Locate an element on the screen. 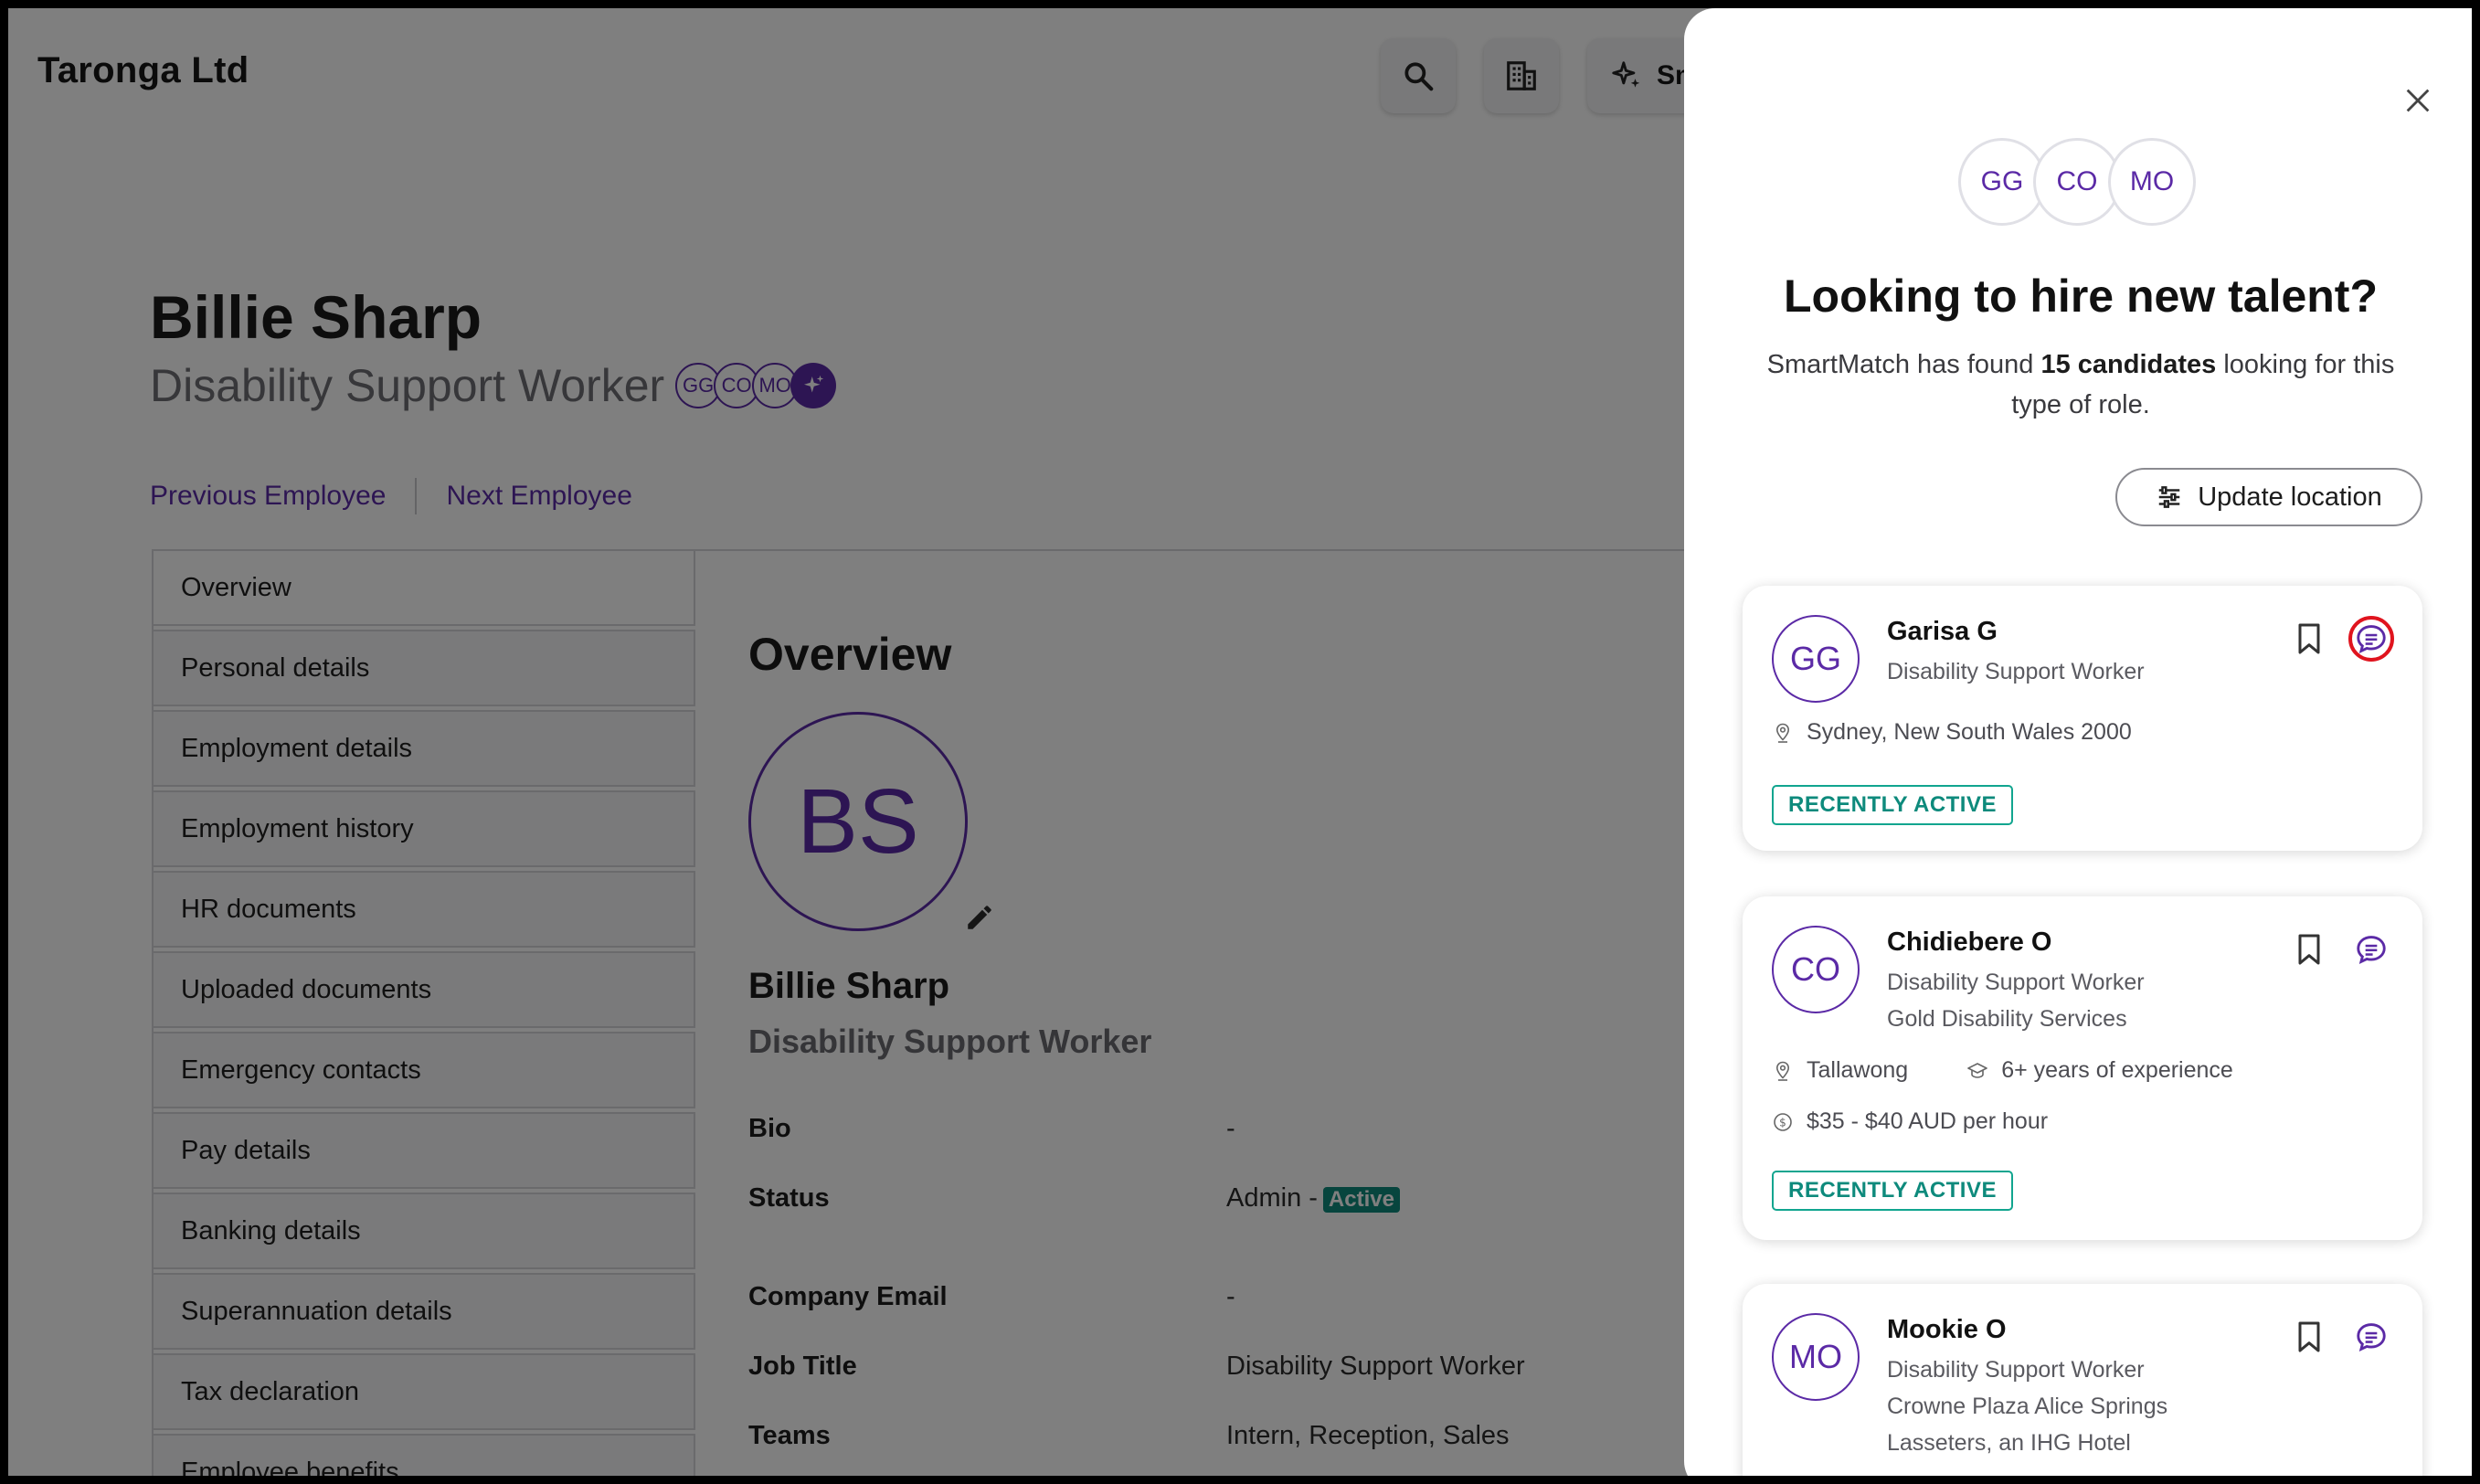 The height and width of the screenshot is (1484, 2480). dollar-circle-icon: $ is located at coordinates (1783, 1121).